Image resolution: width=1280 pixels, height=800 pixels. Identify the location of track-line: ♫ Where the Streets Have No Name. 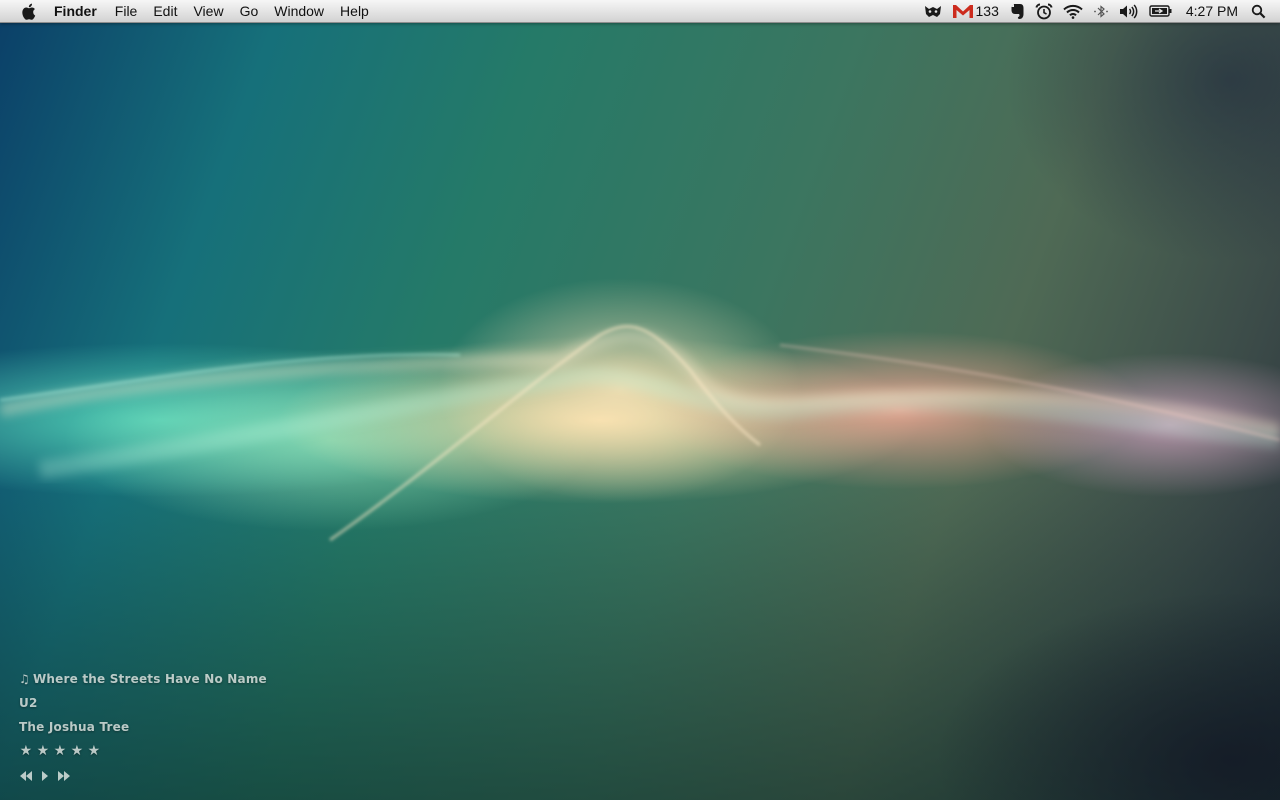
(143, 682).